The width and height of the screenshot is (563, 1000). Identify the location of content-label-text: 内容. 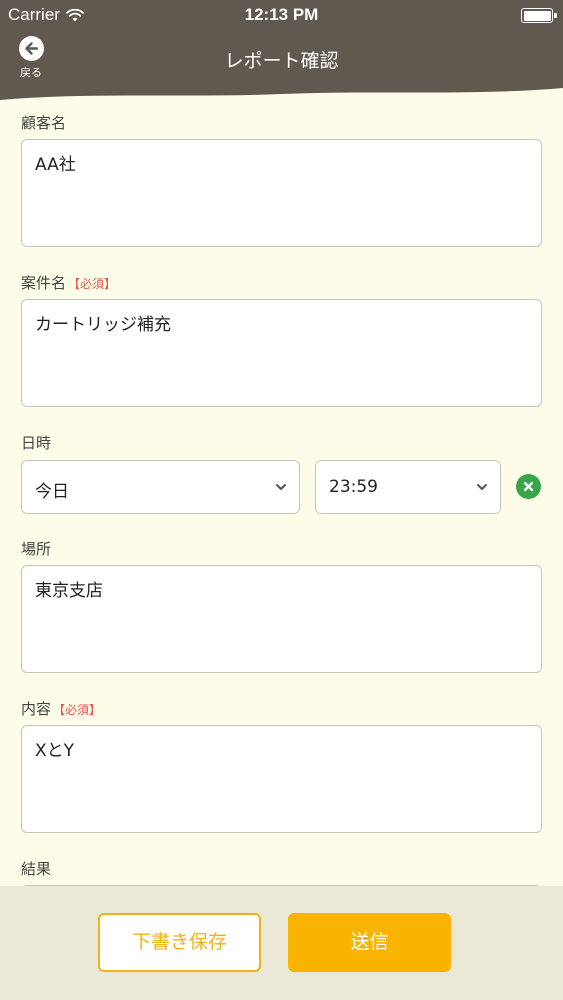
(36, 709).